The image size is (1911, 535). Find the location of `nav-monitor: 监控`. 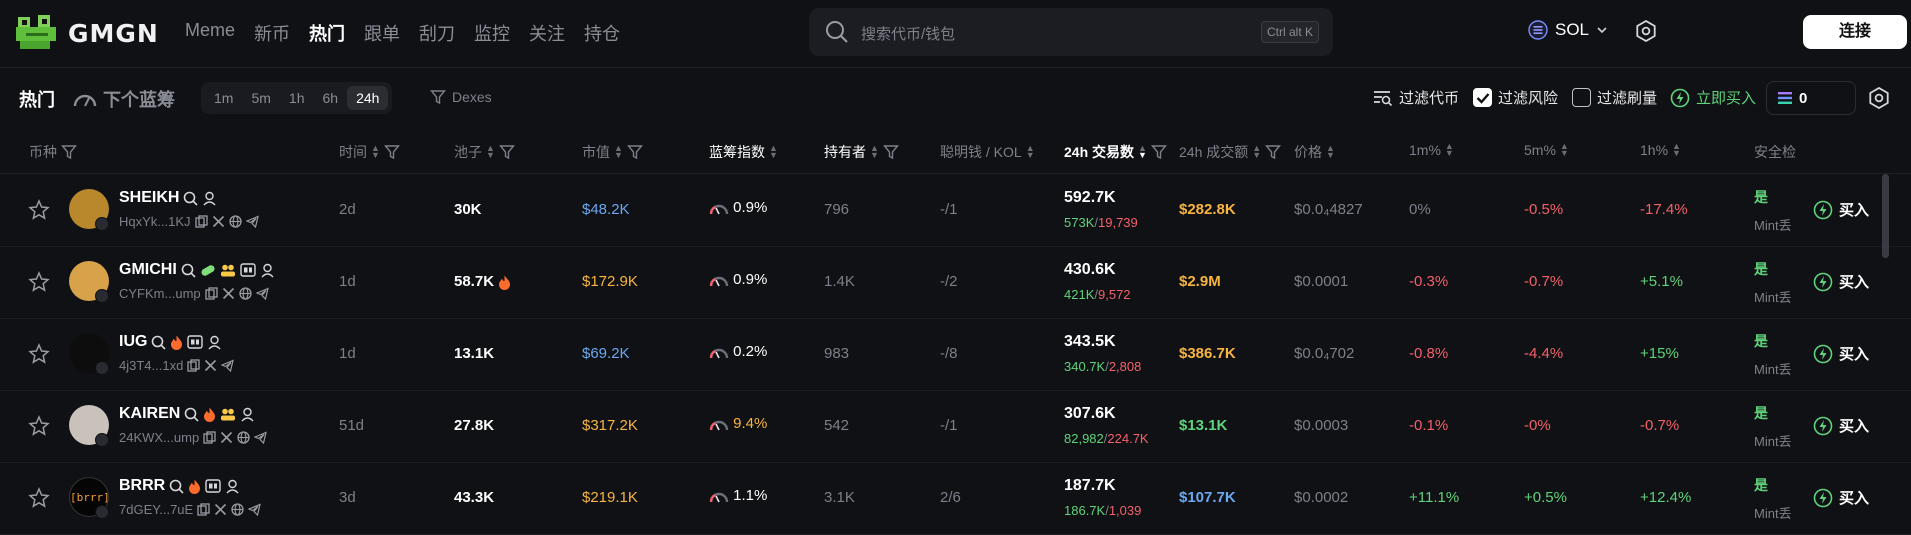

nav-monitor: 监控 is located at coordinates (492, 33).